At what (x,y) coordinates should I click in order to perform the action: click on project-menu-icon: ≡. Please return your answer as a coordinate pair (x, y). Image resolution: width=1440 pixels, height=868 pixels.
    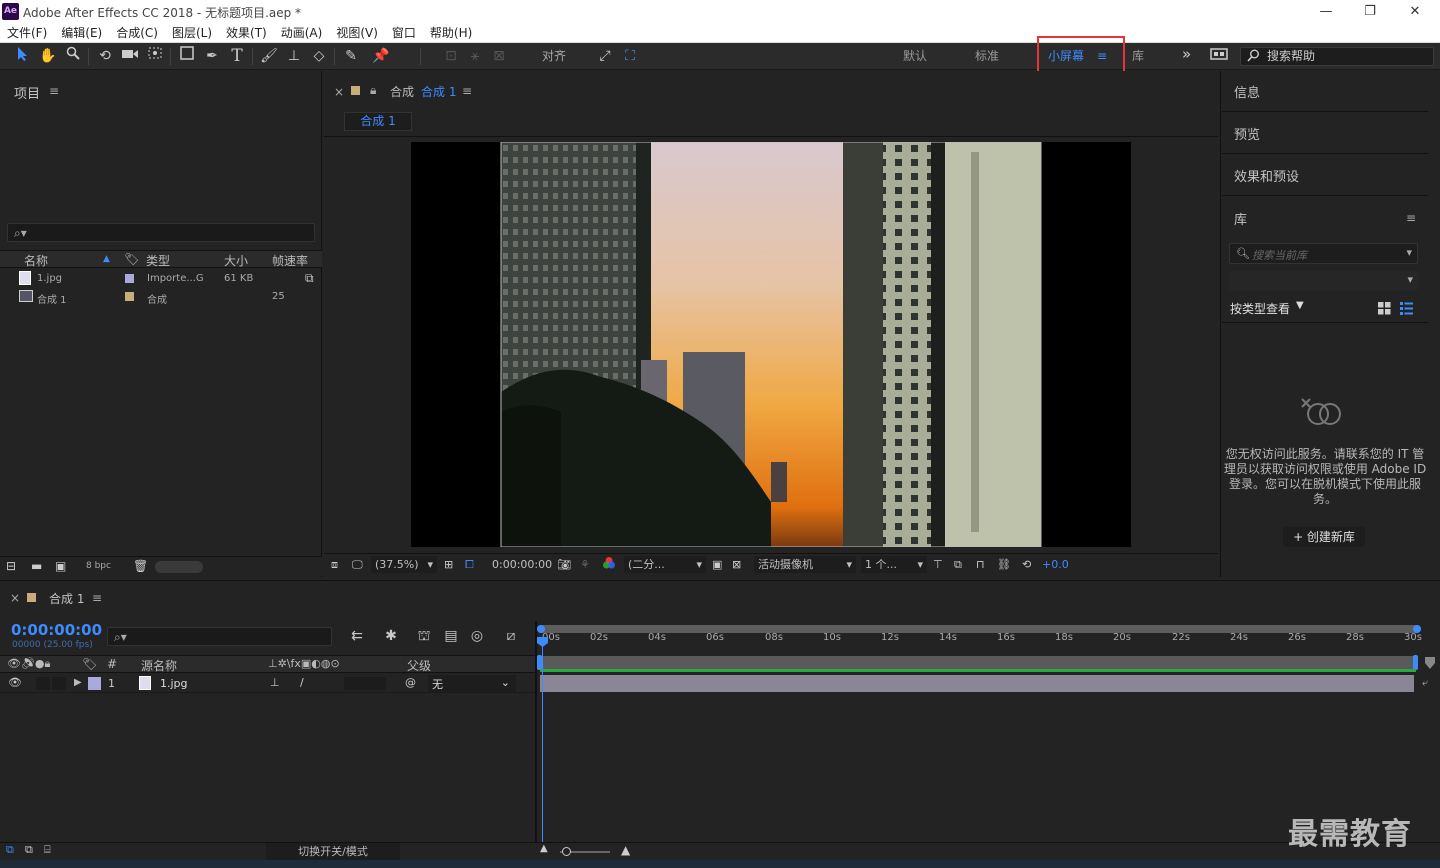
    Looking at the image, I should click on (54, 91).